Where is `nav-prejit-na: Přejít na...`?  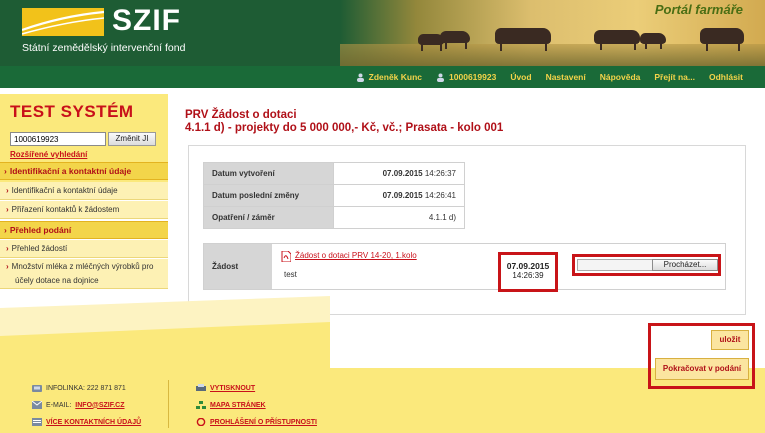 nav-prejit-na: Přejít na... is located at coordinates (674, 77).